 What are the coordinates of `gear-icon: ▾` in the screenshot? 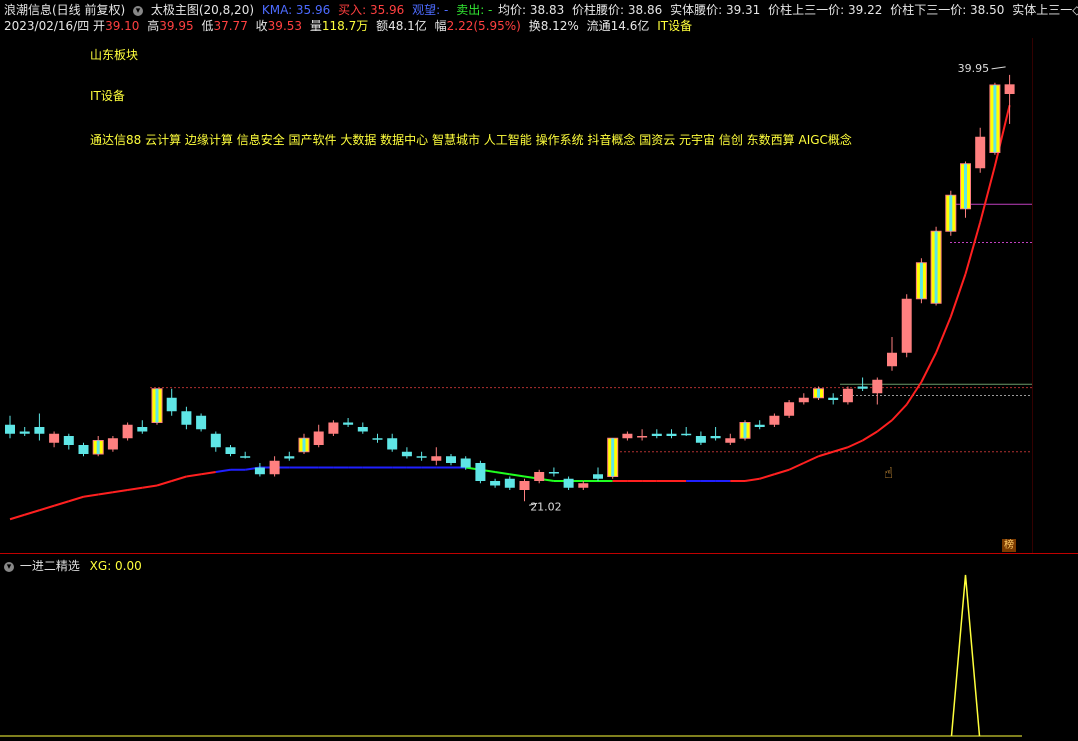 It's located at (9, 566).